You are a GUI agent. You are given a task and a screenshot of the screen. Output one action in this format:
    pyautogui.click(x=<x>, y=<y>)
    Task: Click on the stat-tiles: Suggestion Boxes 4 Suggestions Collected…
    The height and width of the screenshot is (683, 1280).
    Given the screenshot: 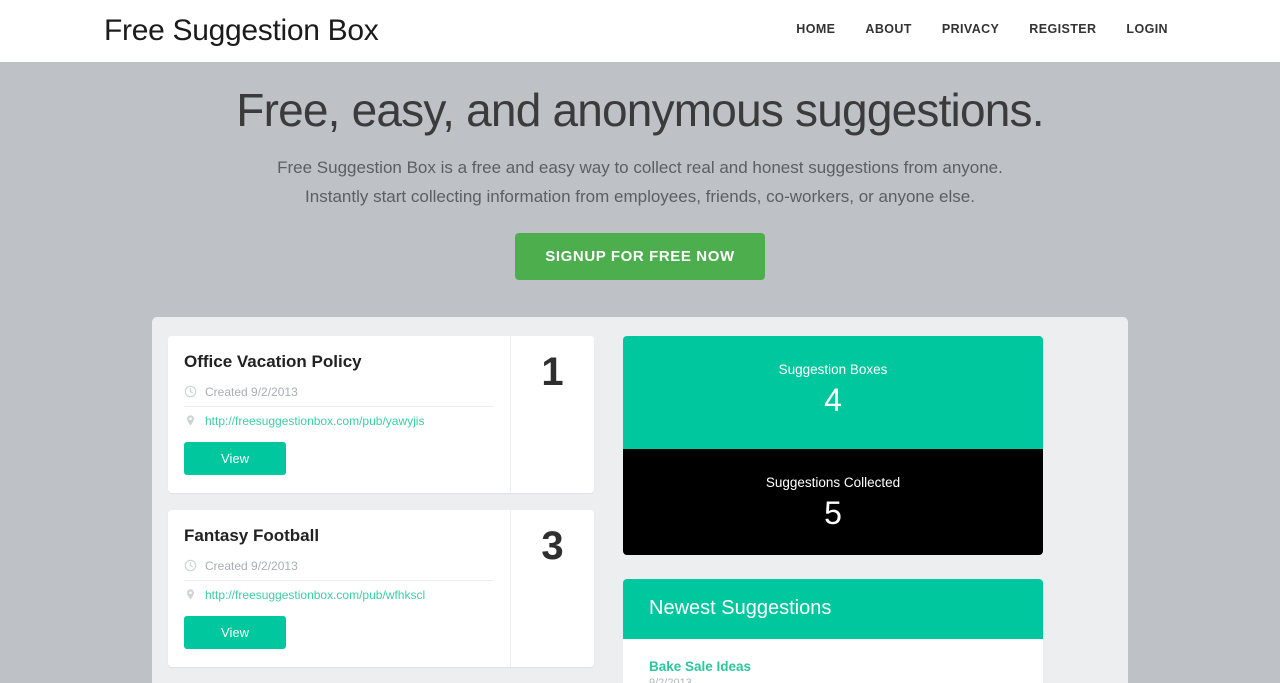 What is the action you would take?
    pyautogui.click(x=833, y=445)
    